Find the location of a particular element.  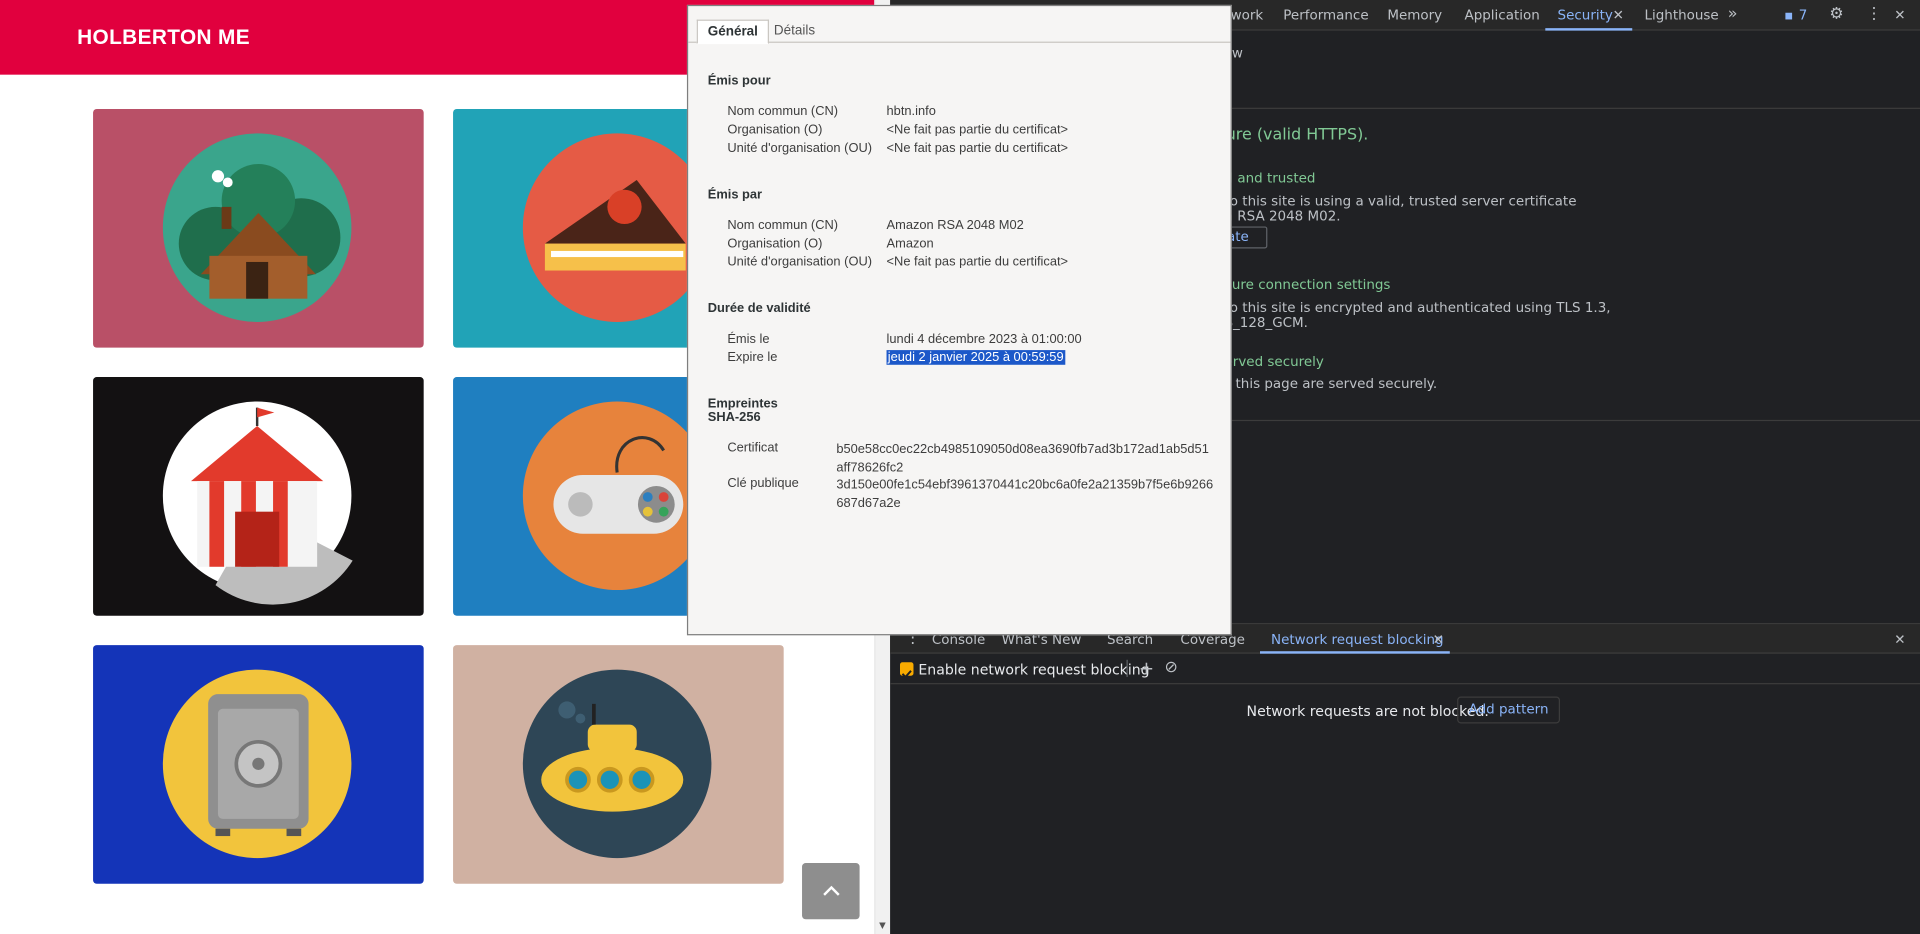

tab-general: Général is located at coordinates (732, 32).